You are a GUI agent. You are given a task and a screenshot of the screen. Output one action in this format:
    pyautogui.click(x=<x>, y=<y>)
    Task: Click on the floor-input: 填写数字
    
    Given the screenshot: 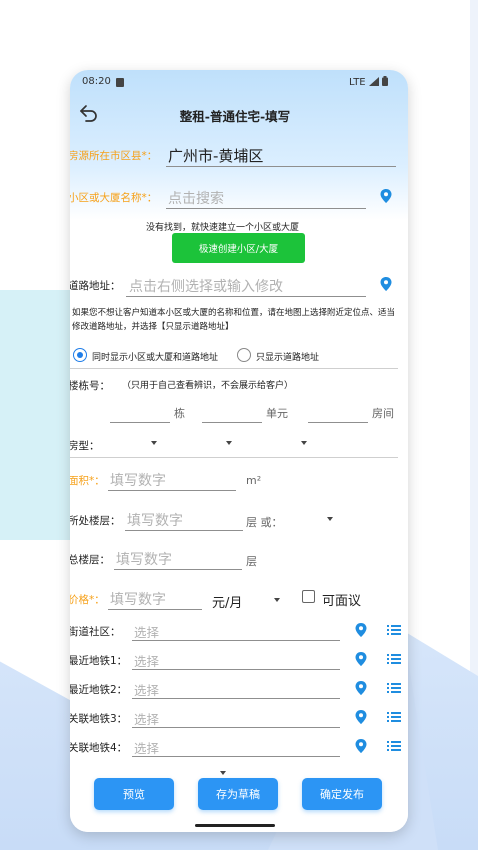 What is the action you would take?
    pyautogui.click(x=155, y=520)
    